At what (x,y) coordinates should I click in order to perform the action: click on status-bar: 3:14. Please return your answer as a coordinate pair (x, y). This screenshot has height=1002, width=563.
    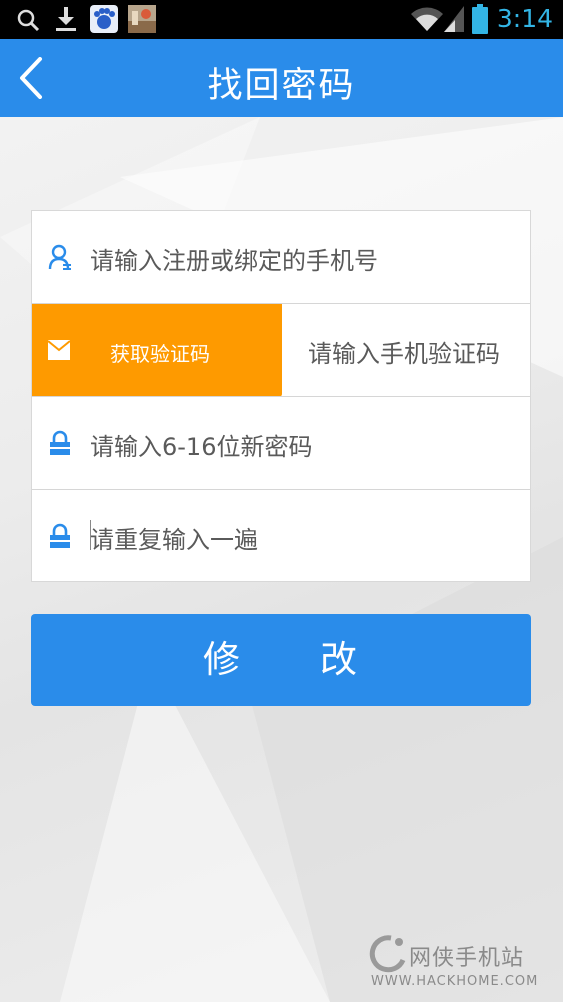
    Looking at the image, I should click on (281, 19).